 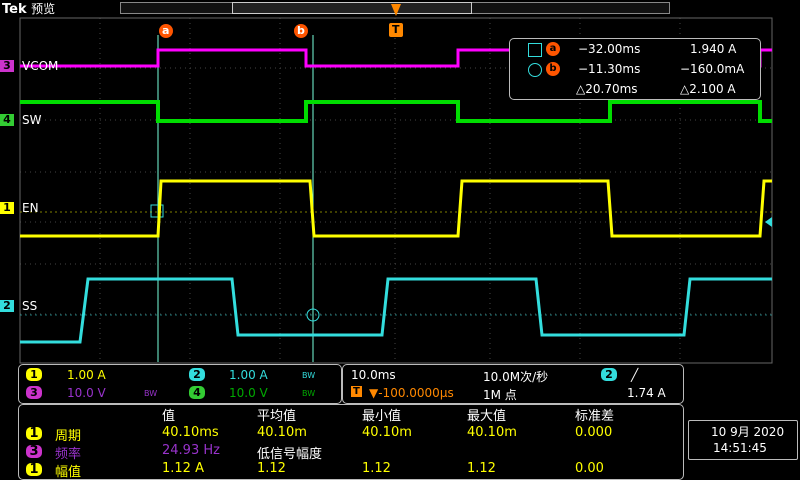 I want to click on trigger-level: 1.74 A, so click(x=646, y=393).